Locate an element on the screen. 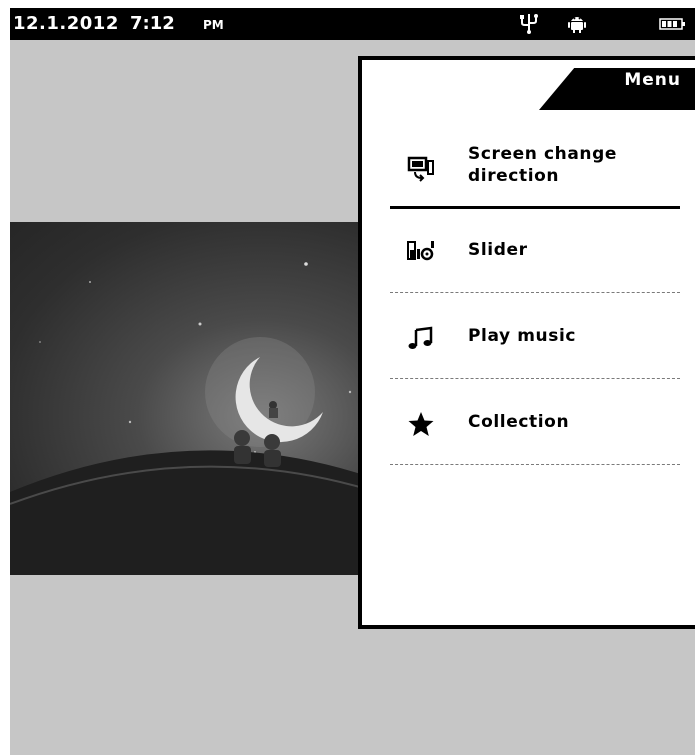 The height and width of the screenshot is (755, 695). menu-item-screen-change-direction: Screen change direction is located at coordinates (536, 174).